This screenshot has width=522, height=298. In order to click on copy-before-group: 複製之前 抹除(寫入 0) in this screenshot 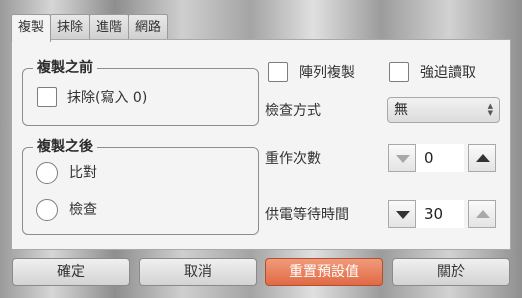, I will do `click(140, 92)`.